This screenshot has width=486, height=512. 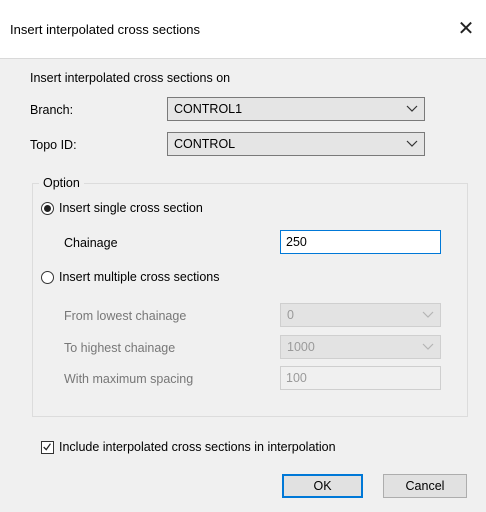 What do you see at coordinates (131, 208) in the screenshot?
I see `single-section-label: Insert single cross section` at bounding box center [131, 208].